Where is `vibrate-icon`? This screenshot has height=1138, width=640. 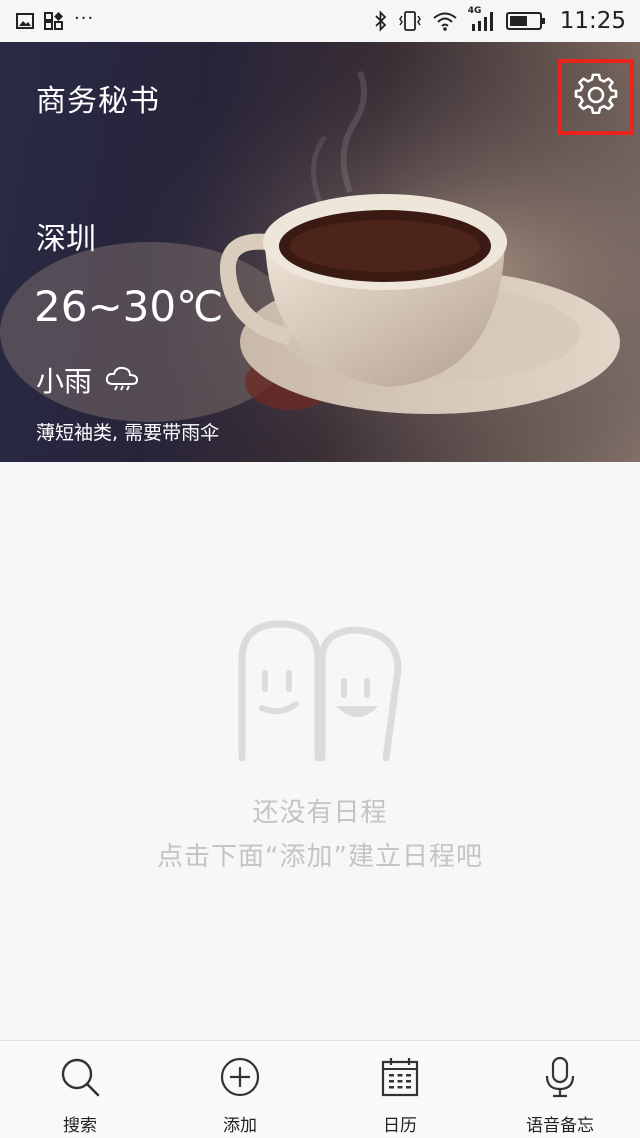 vibrate-icon is located at coordinates (410, 21).